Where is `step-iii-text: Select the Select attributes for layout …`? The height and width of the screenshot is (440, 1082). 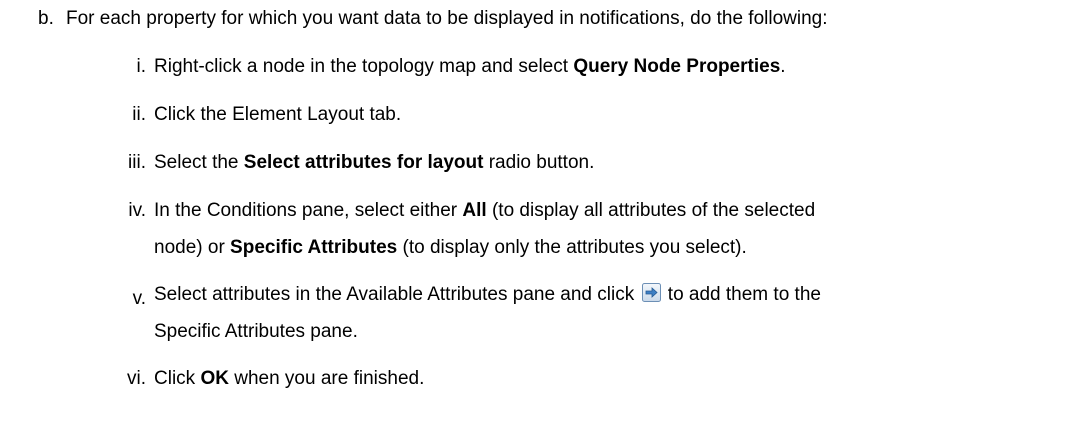
step-iii-text: Select the Select attributes for layout … is located at coordinates (374, 162).